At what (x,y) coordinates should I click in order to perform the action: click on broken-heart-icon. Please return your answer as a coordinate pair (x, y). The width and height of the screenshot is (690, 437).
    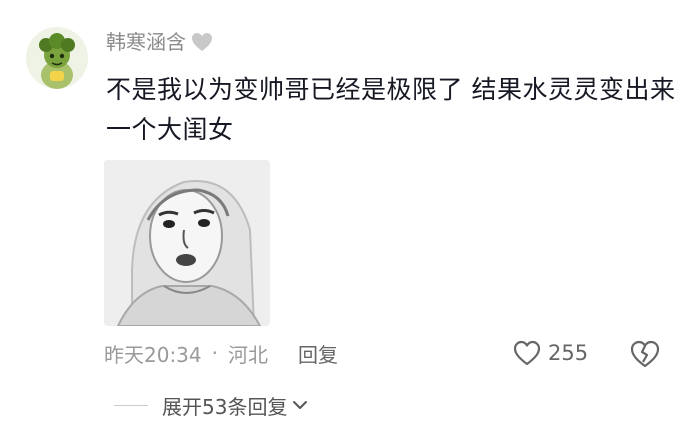
    Looking at the image, I should click on (645, 354).